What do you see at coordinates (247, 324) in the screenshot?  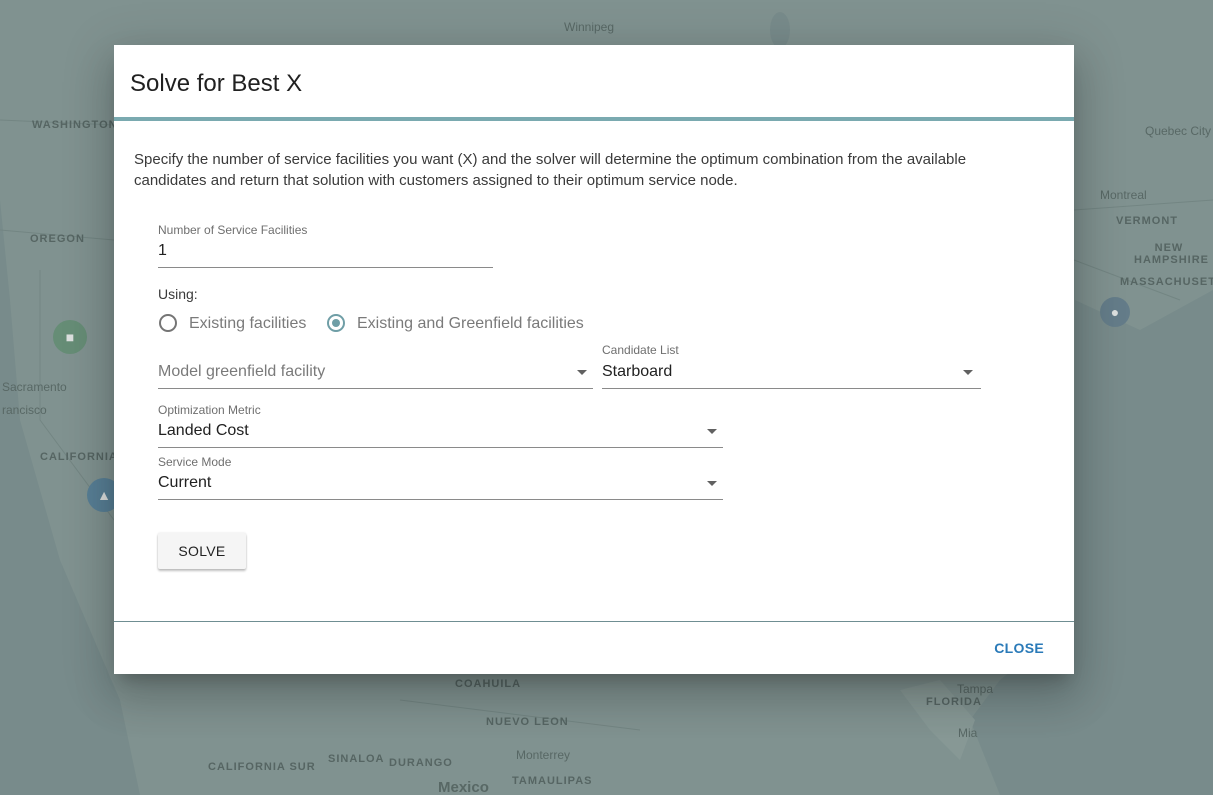 I see `radio-existing-facilities-label: Existing facilities` at bounding box center [247, 324].